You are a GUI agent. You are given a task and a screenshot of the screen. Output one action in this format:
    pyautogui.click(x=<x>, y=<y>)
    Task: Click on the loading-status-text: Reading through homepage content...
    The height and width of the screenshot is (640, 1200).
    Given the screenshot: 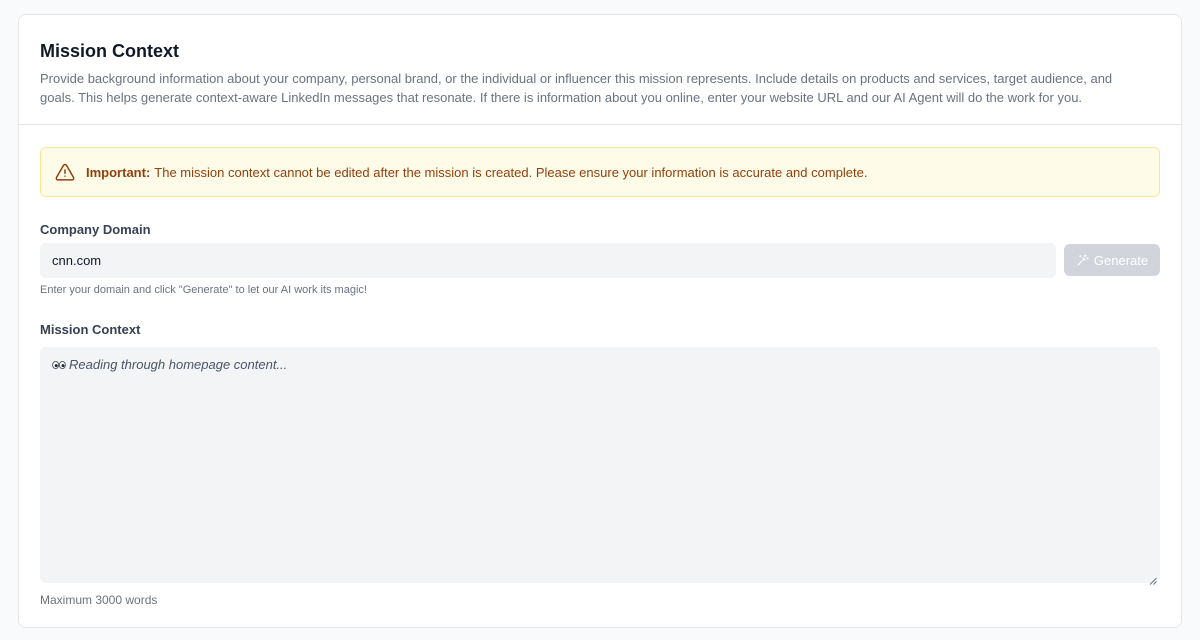 What is the action you would take?
    pyautogui.click(x=178, y=364)
    